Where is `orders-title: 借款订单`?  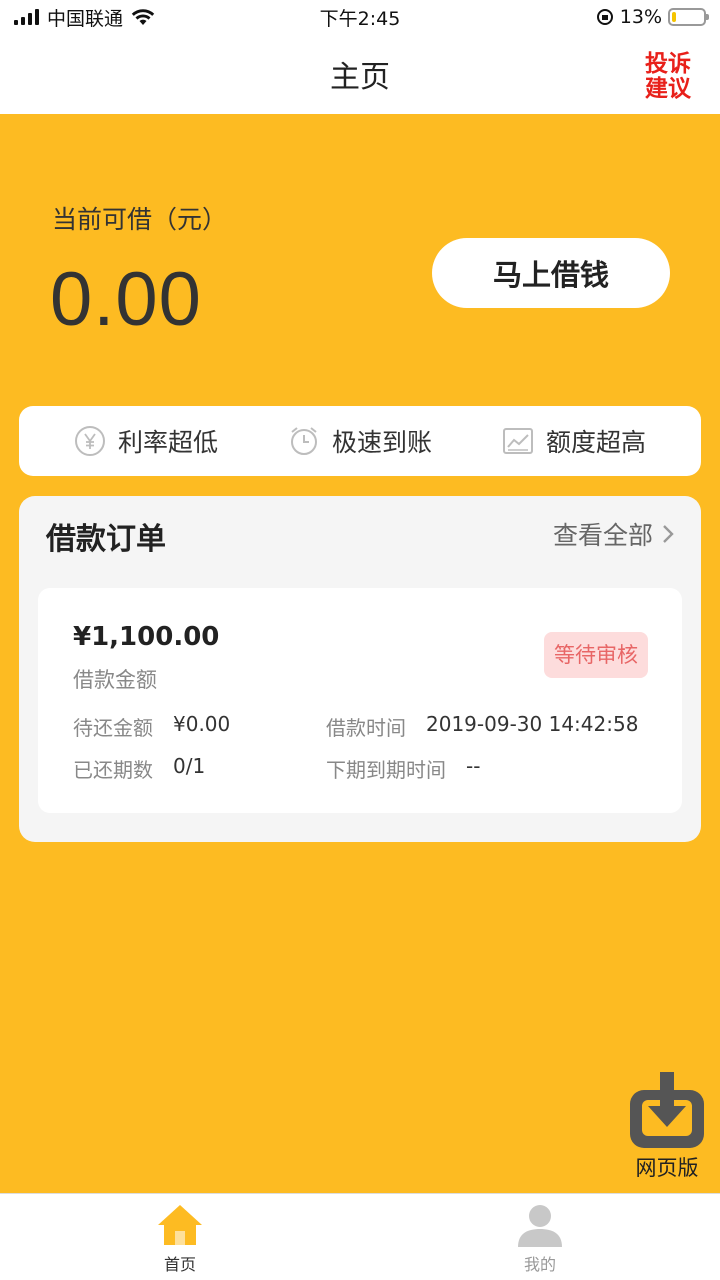 orders-title: 借款订单 is located at coordinates (106, 539).